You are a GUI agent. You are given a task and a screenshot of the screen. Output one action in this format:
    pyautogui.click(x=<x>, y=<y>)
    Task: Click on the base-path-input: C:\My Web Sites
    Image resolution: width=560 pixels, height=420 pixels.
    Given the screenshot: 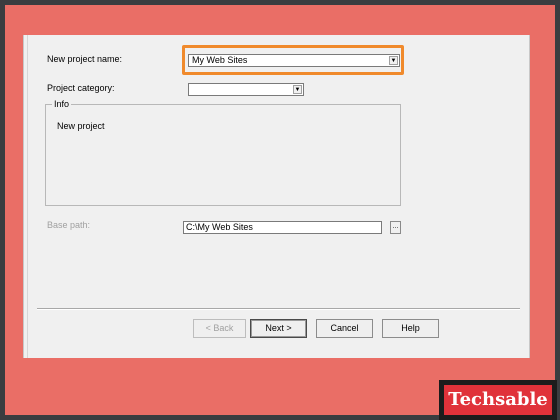 What is the action you would take?
    pyautogui.click(x=282, y=227)
    